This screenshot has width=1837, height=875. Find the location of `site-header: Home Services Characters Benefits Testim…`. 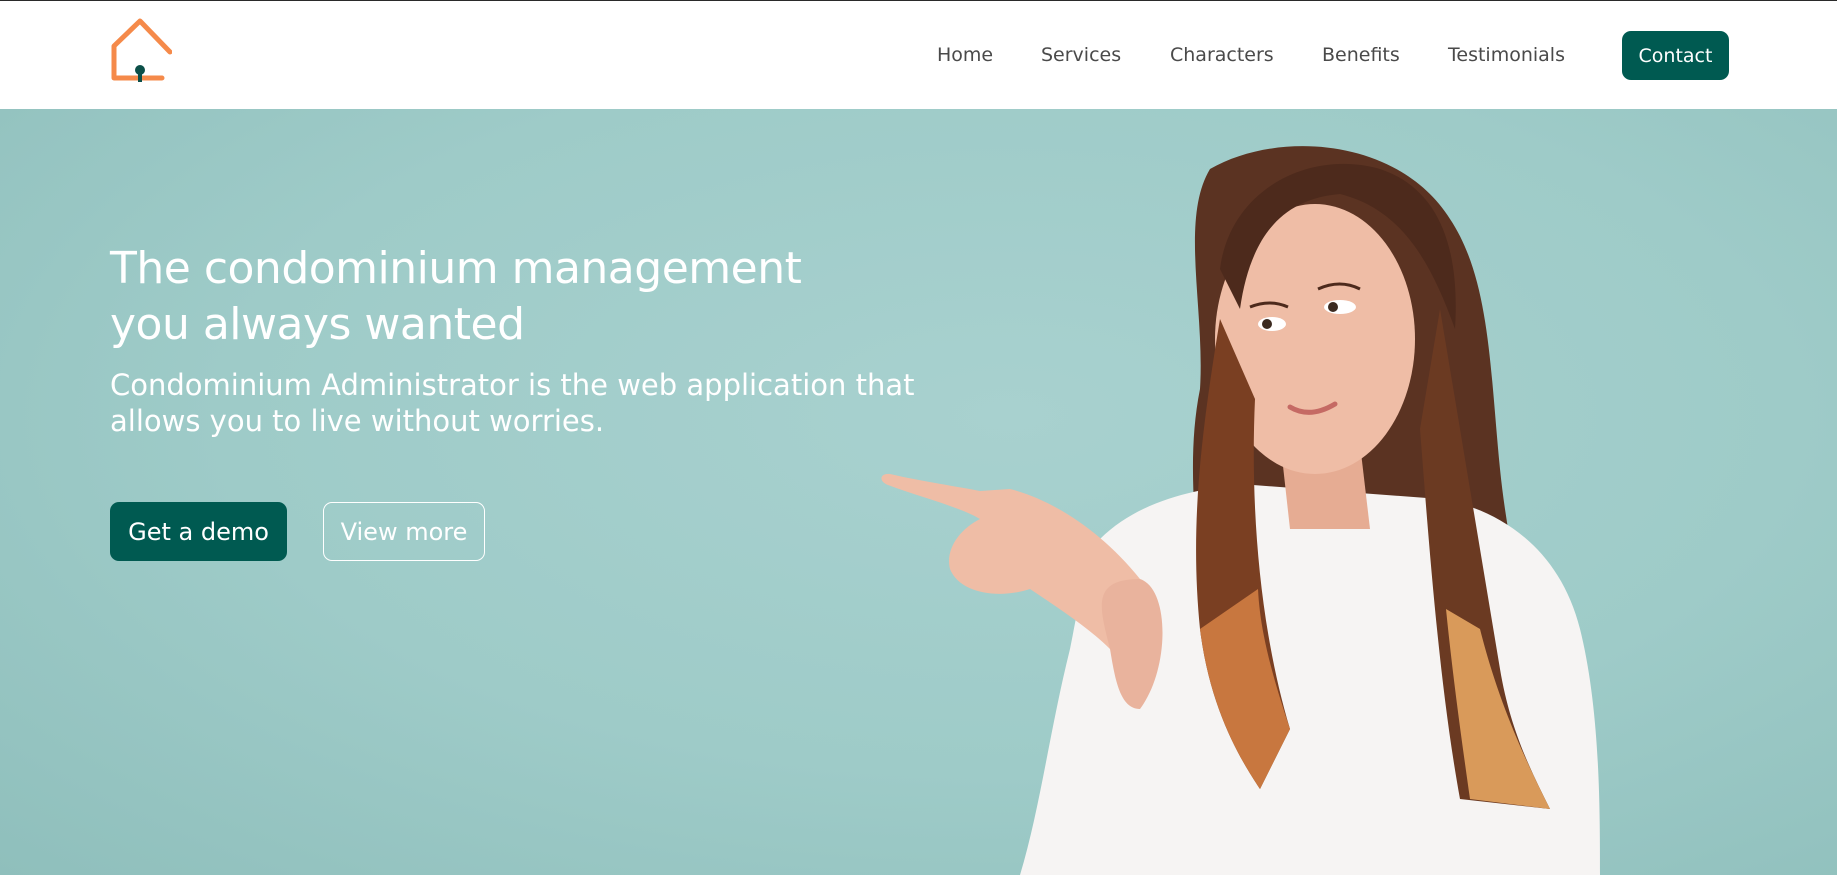

site-header: Home Services Characters Benefits Testim… is located at coordinates (918, 55).